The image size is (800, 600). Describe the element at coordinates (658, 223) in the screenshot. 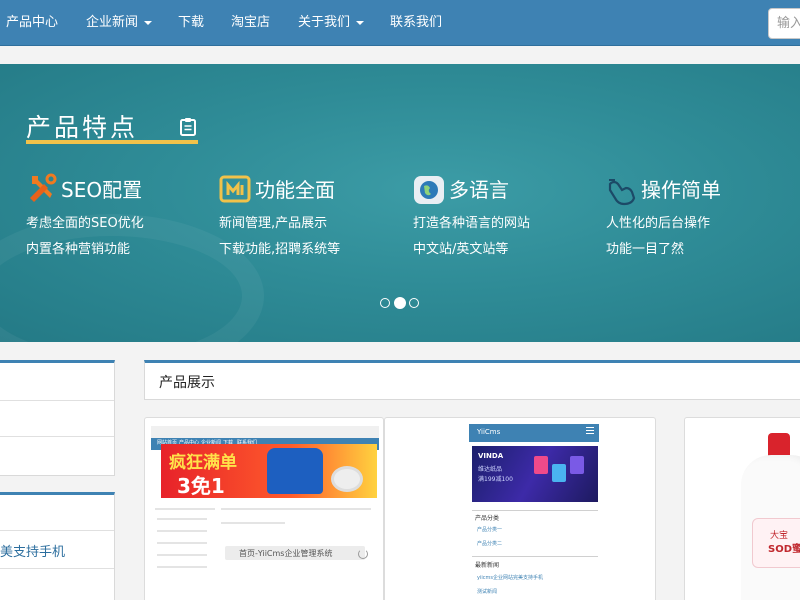

I see `feature-desc: 人性化的后台操作` at that location.